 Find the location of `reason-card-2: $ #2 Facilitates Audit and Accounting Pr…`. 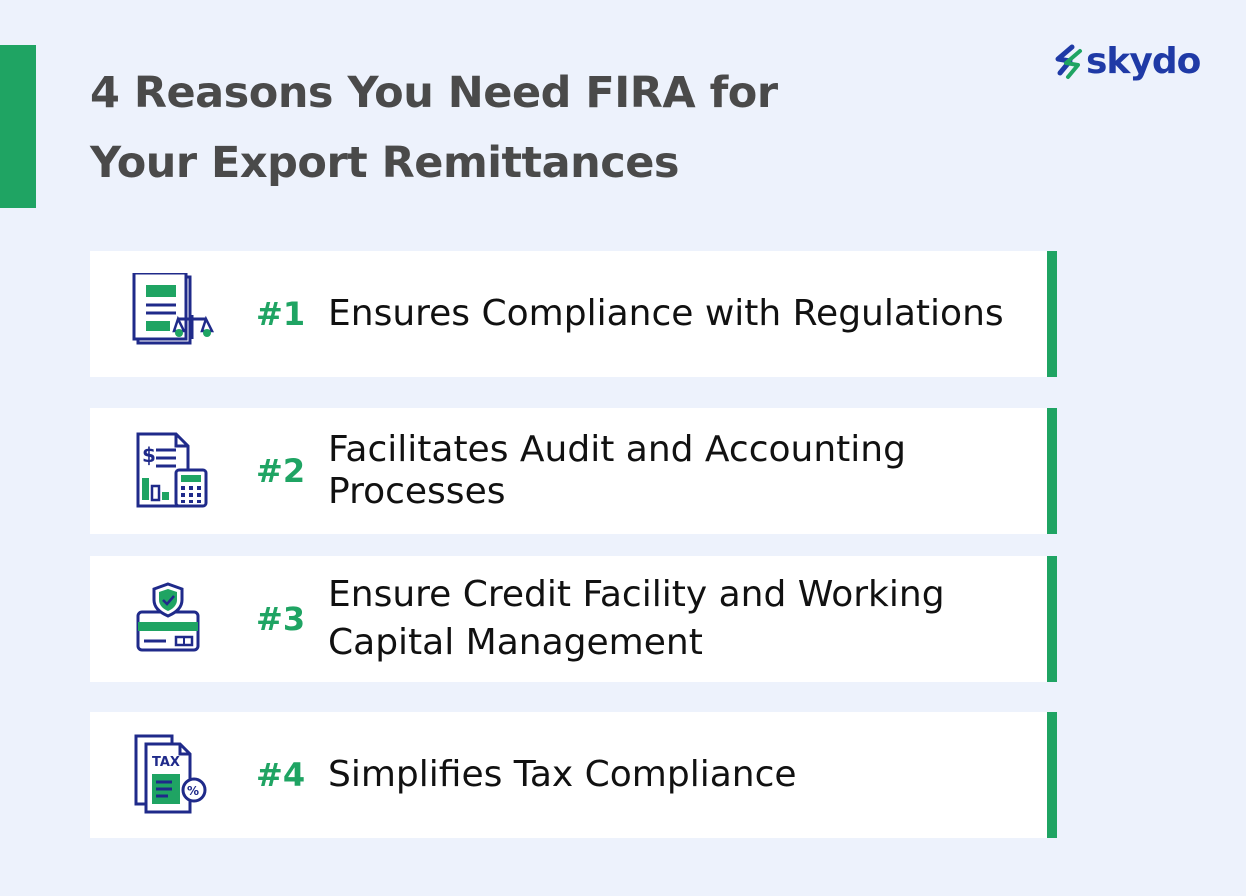

reason-card-2: $ #2 Facilitates Audit and Accounting Pr… is located at coordinates (573, 471).